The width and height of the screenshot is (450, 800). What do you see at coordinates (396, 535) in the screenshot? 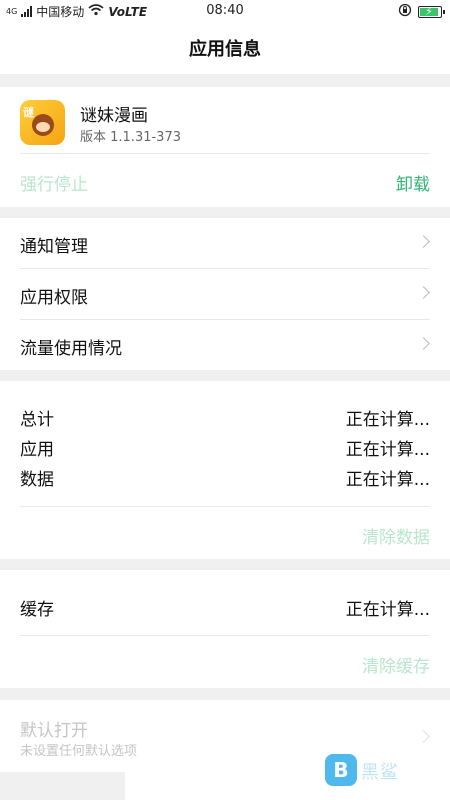
I see `clear-data-button: 清除数据` at bounding box center [396, 535].